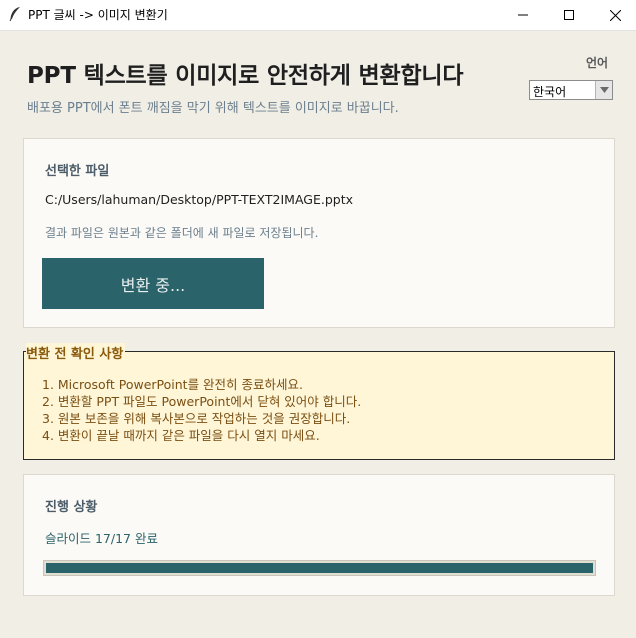  I want to click on notice-title: 변환 전 확인 사항, so click(76, 352).